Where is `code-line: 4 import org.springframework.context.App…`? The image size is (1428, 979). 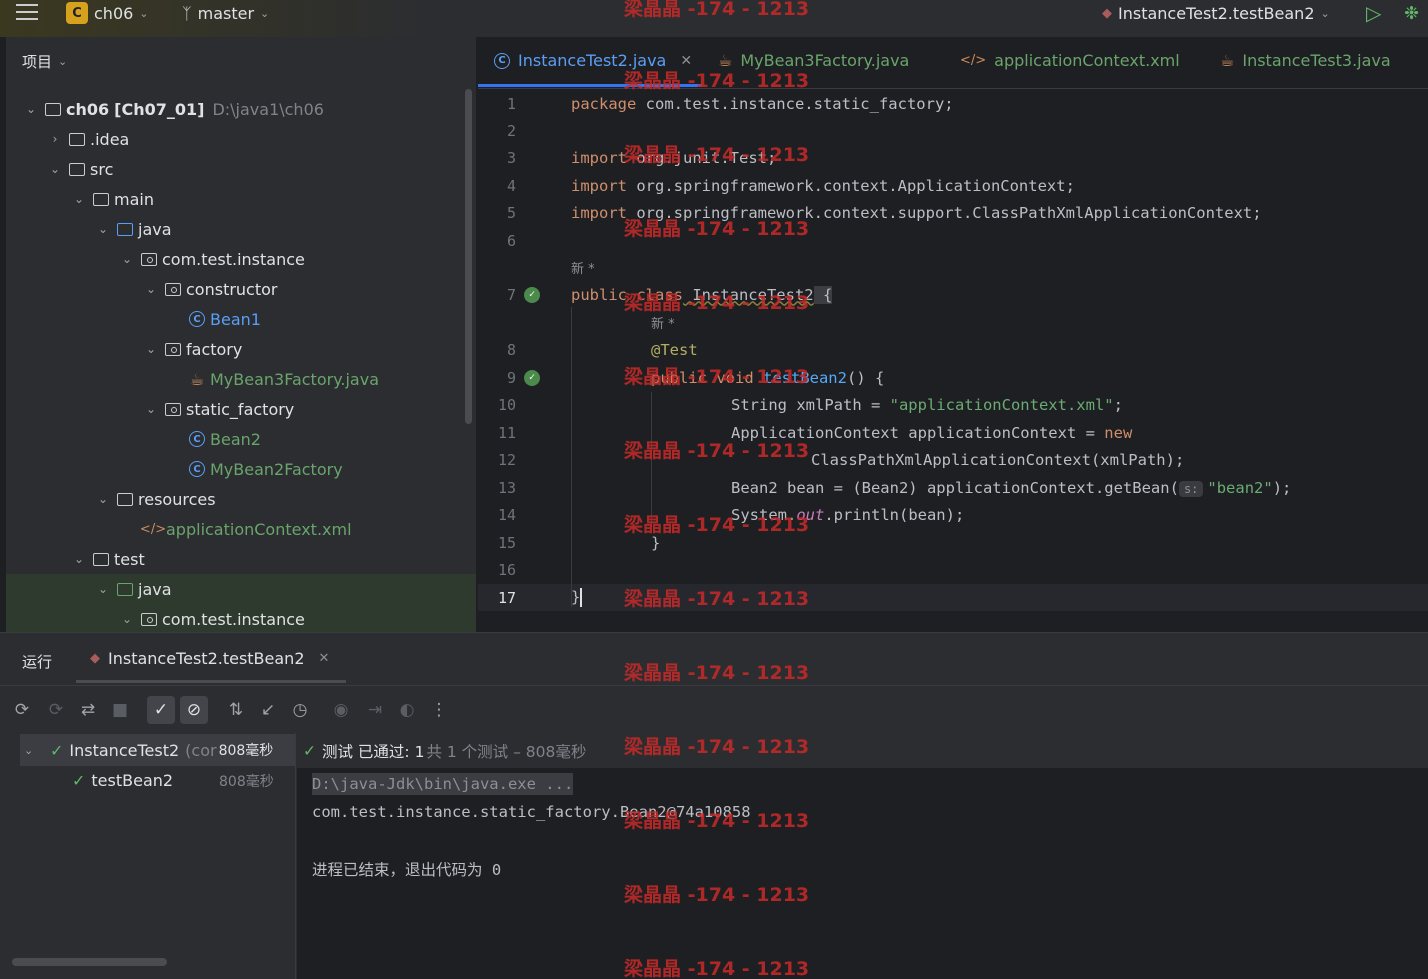
code-line: 4 import org.springframework.context.App… is located at coordinates (953, 185).